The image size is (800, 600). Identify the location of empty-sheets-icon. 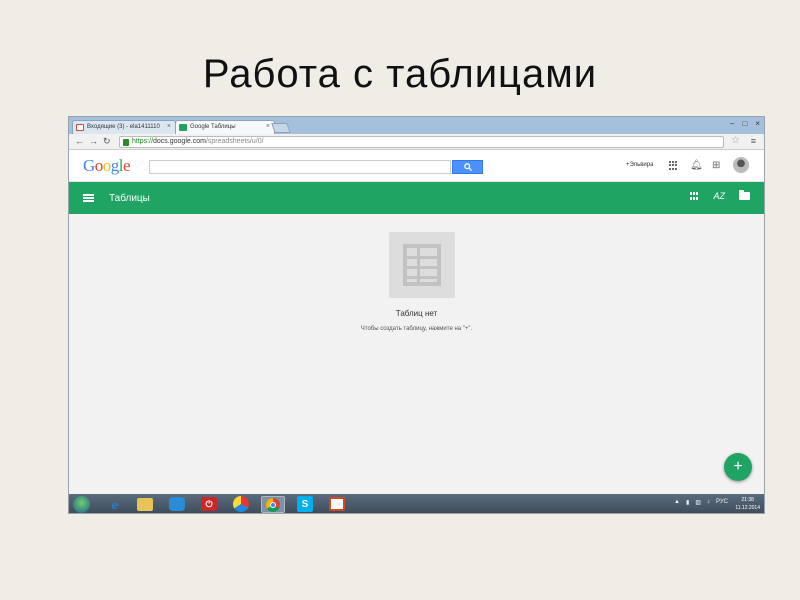
(422, 265).